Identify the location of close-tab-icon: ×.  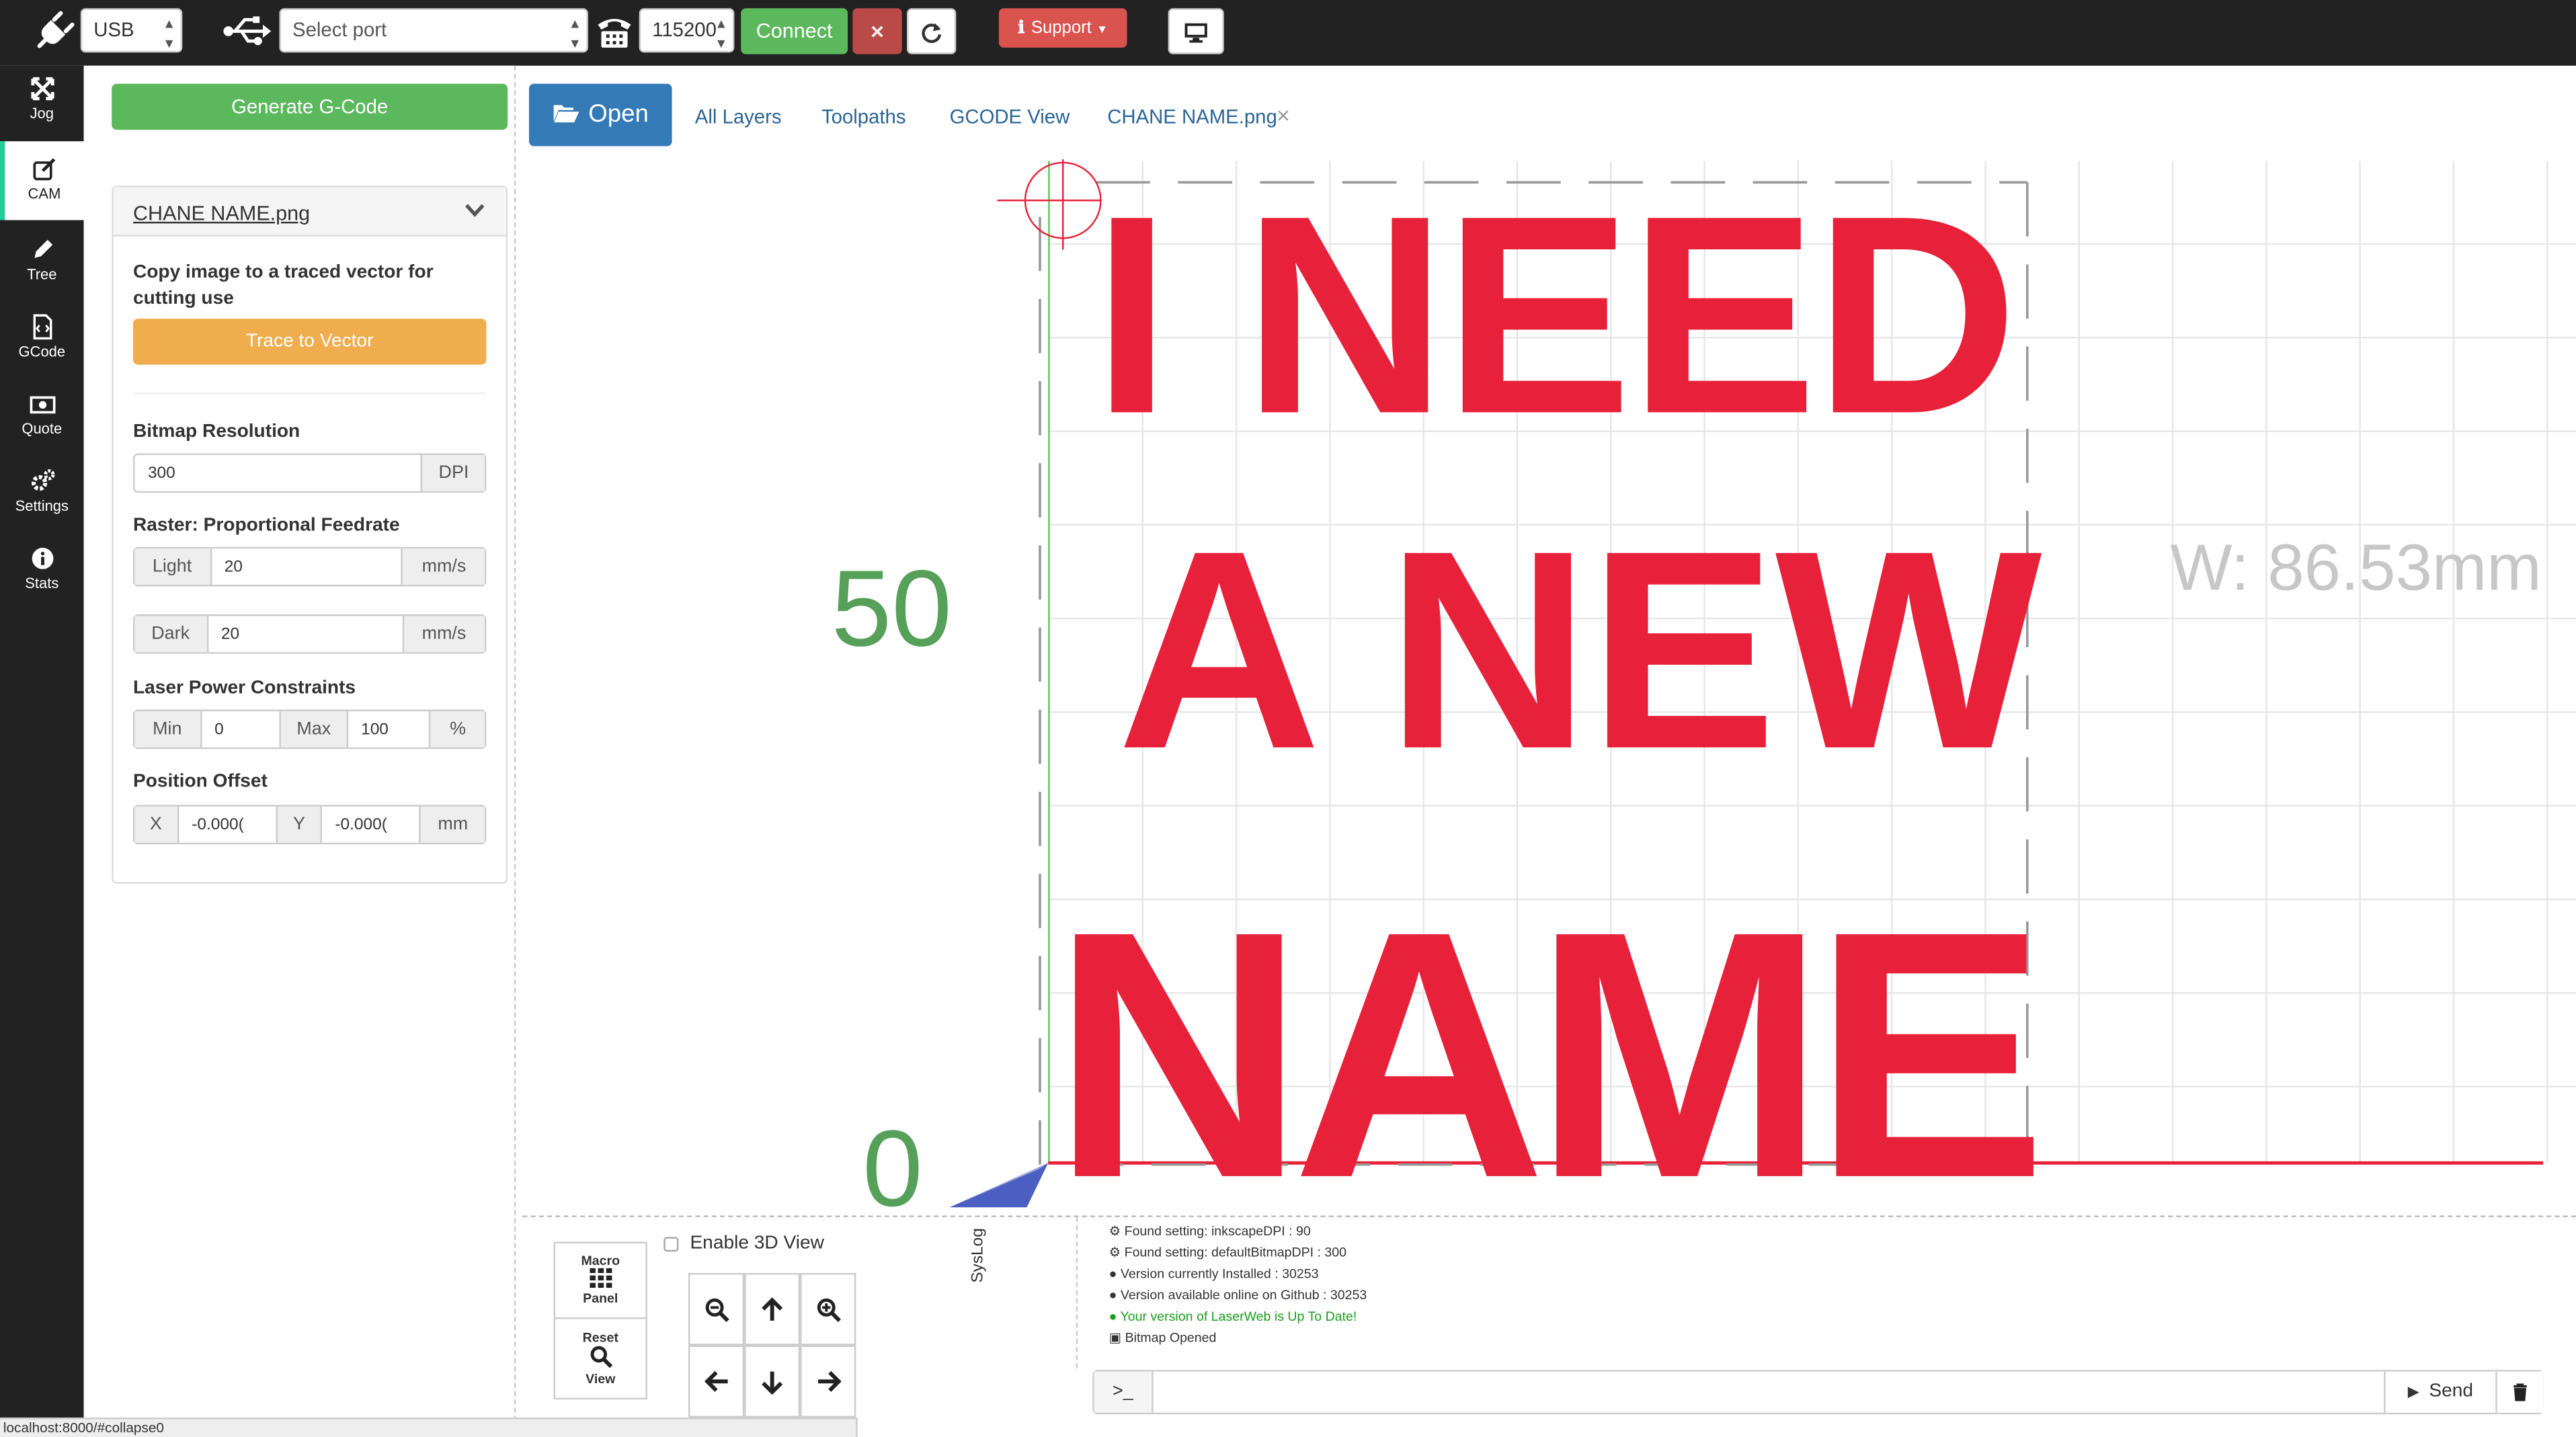
(1283, 115).